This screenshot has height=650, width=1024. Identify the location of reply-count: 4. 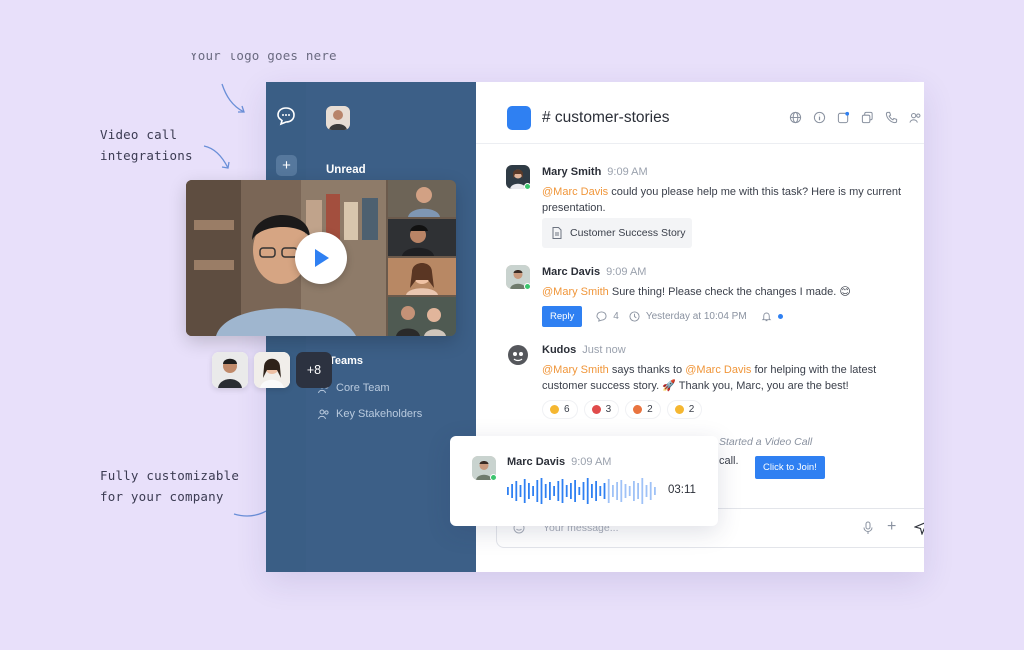
(616, 316).